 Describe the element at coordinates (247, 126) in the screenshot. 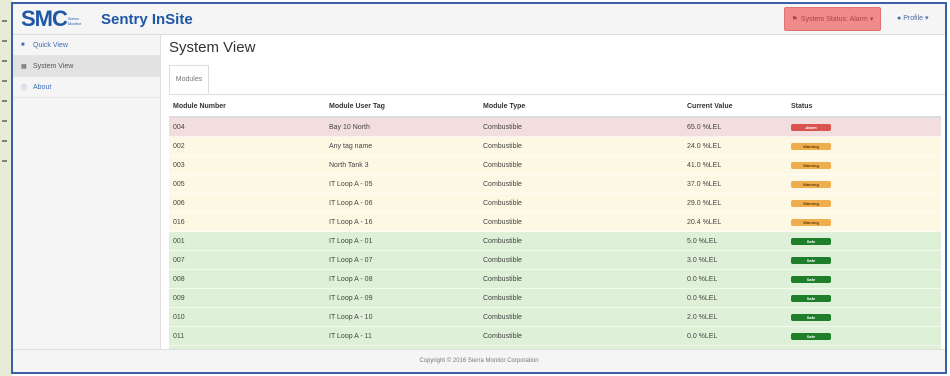

I see `module-number-cell: 004` at that location.